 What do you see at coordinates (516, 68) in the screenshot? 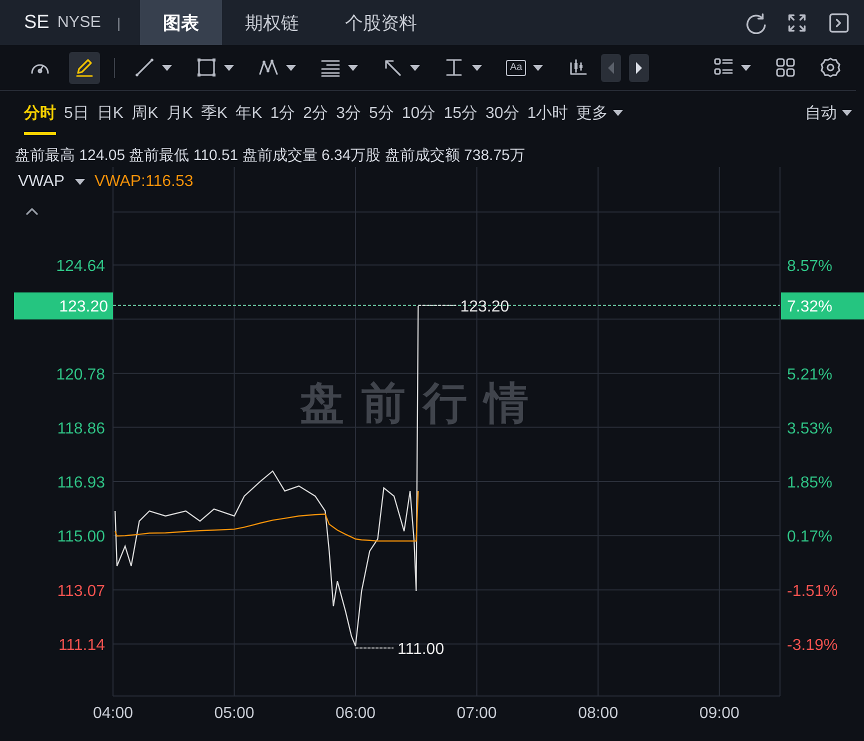
I see `text-tool-icon: Aa` at bounding box center [516, 68].